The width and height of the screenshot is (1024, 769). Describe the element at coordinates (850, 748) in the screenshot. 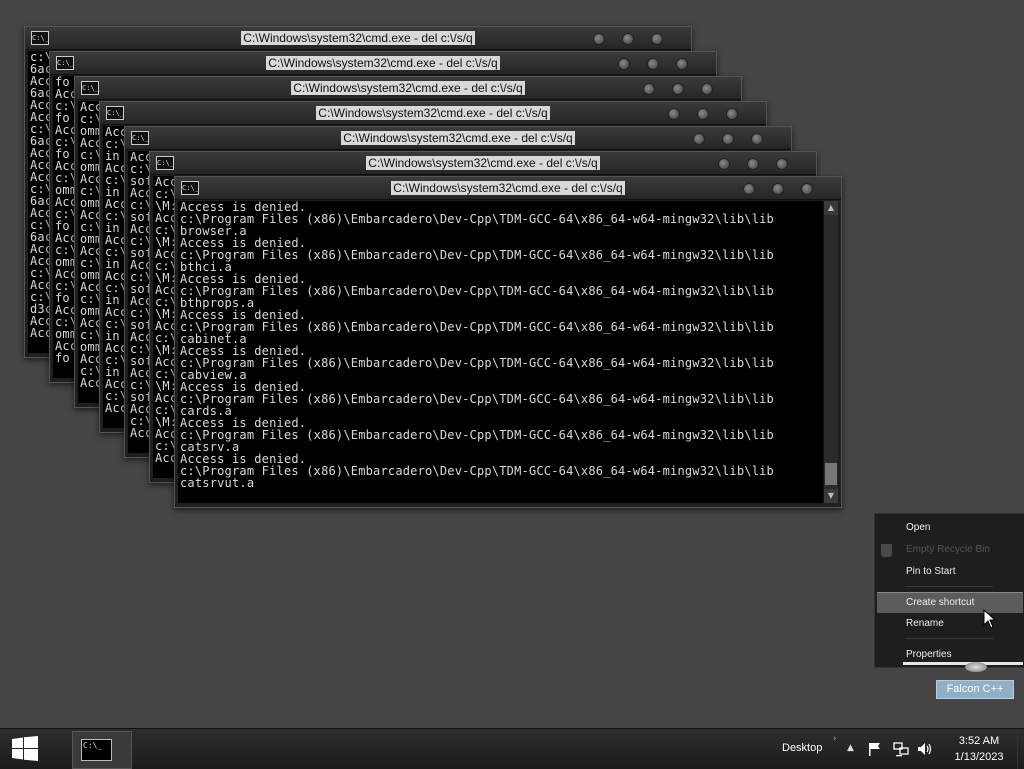

I see `show-hidden-icons-icon: ▲` at that location.